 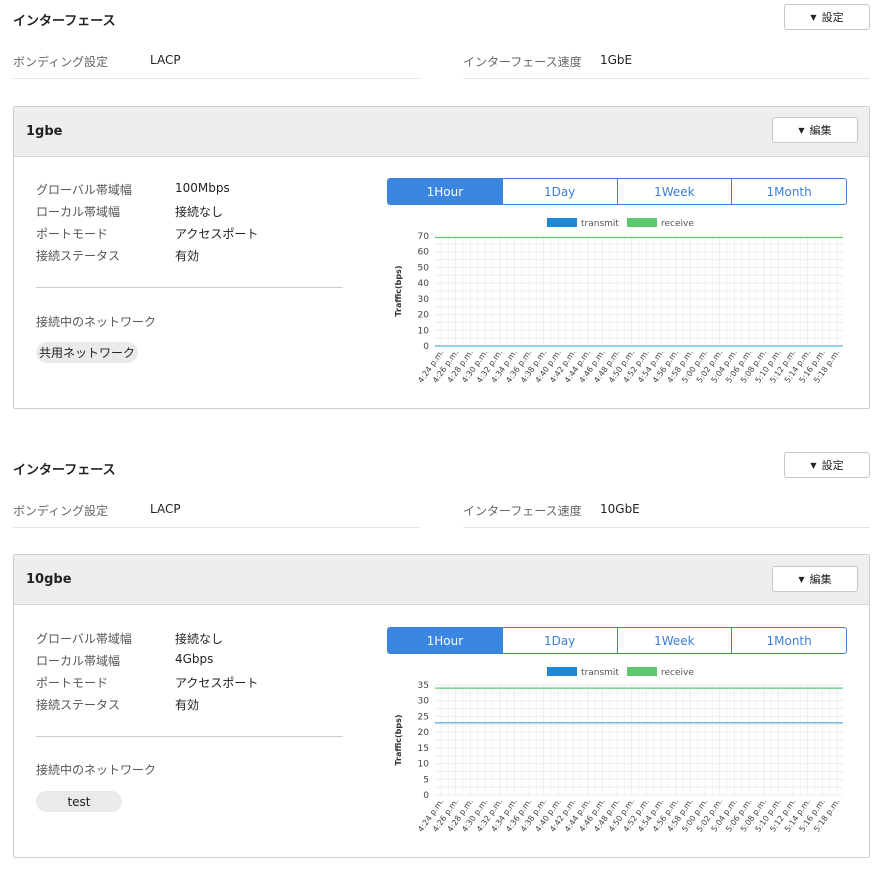 What do you see at coordinates (424, 237) in the screenshot?
I see `y-tick-label: 70` at bounding box center [424, 237].